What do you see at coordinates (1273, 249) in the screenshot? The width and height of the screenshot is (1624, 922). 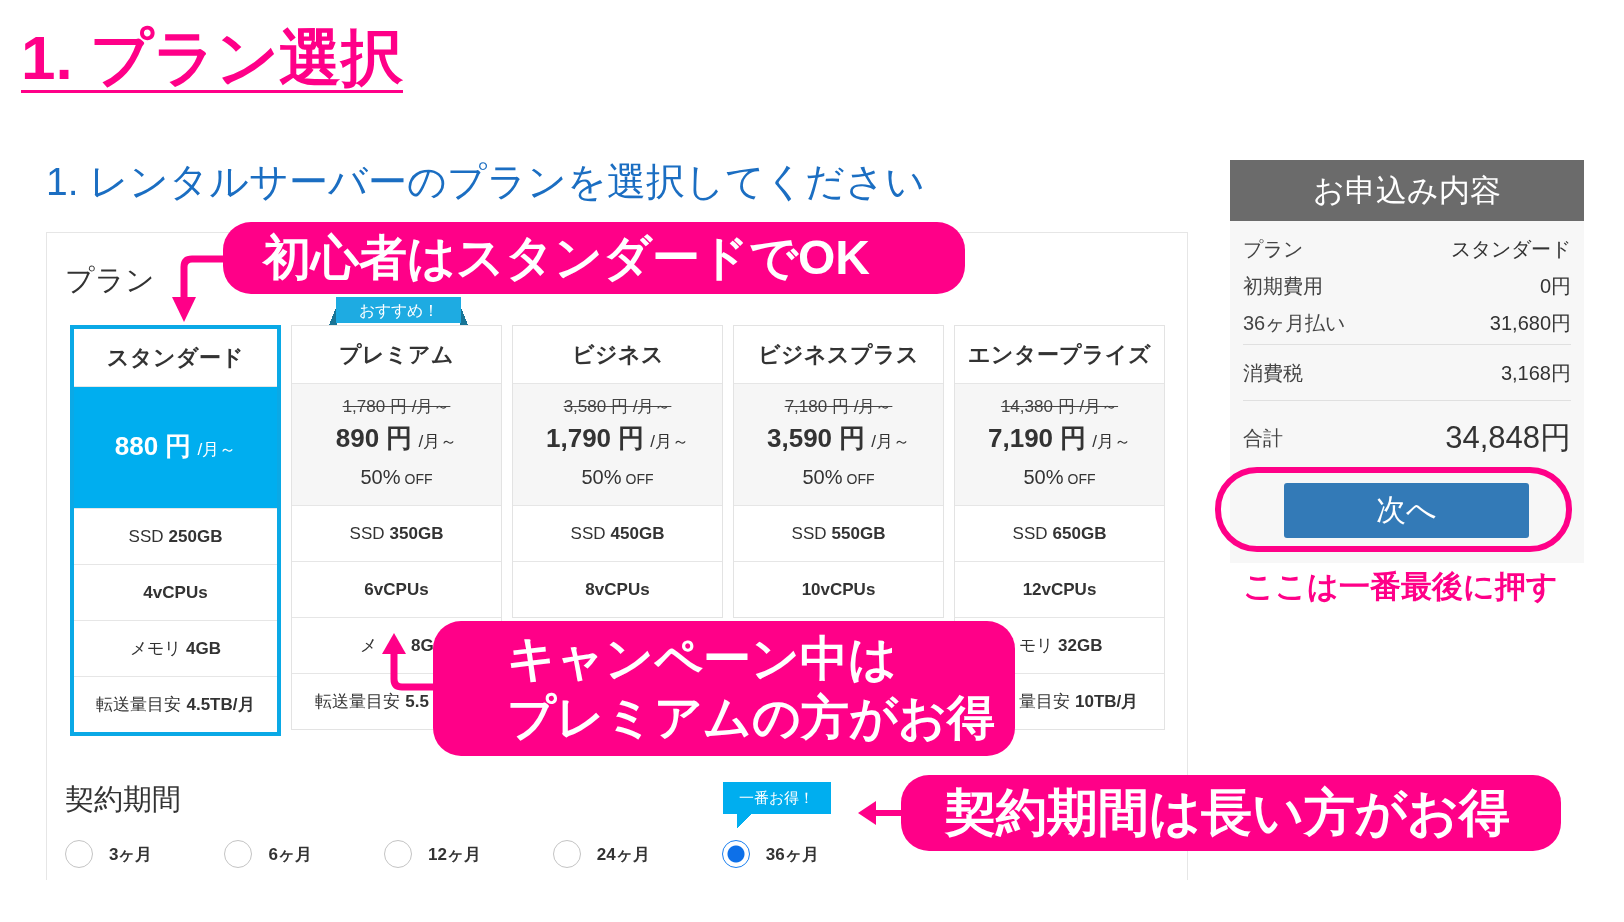 I see `summary-label: プラン` at bounding box center [1273, 249].